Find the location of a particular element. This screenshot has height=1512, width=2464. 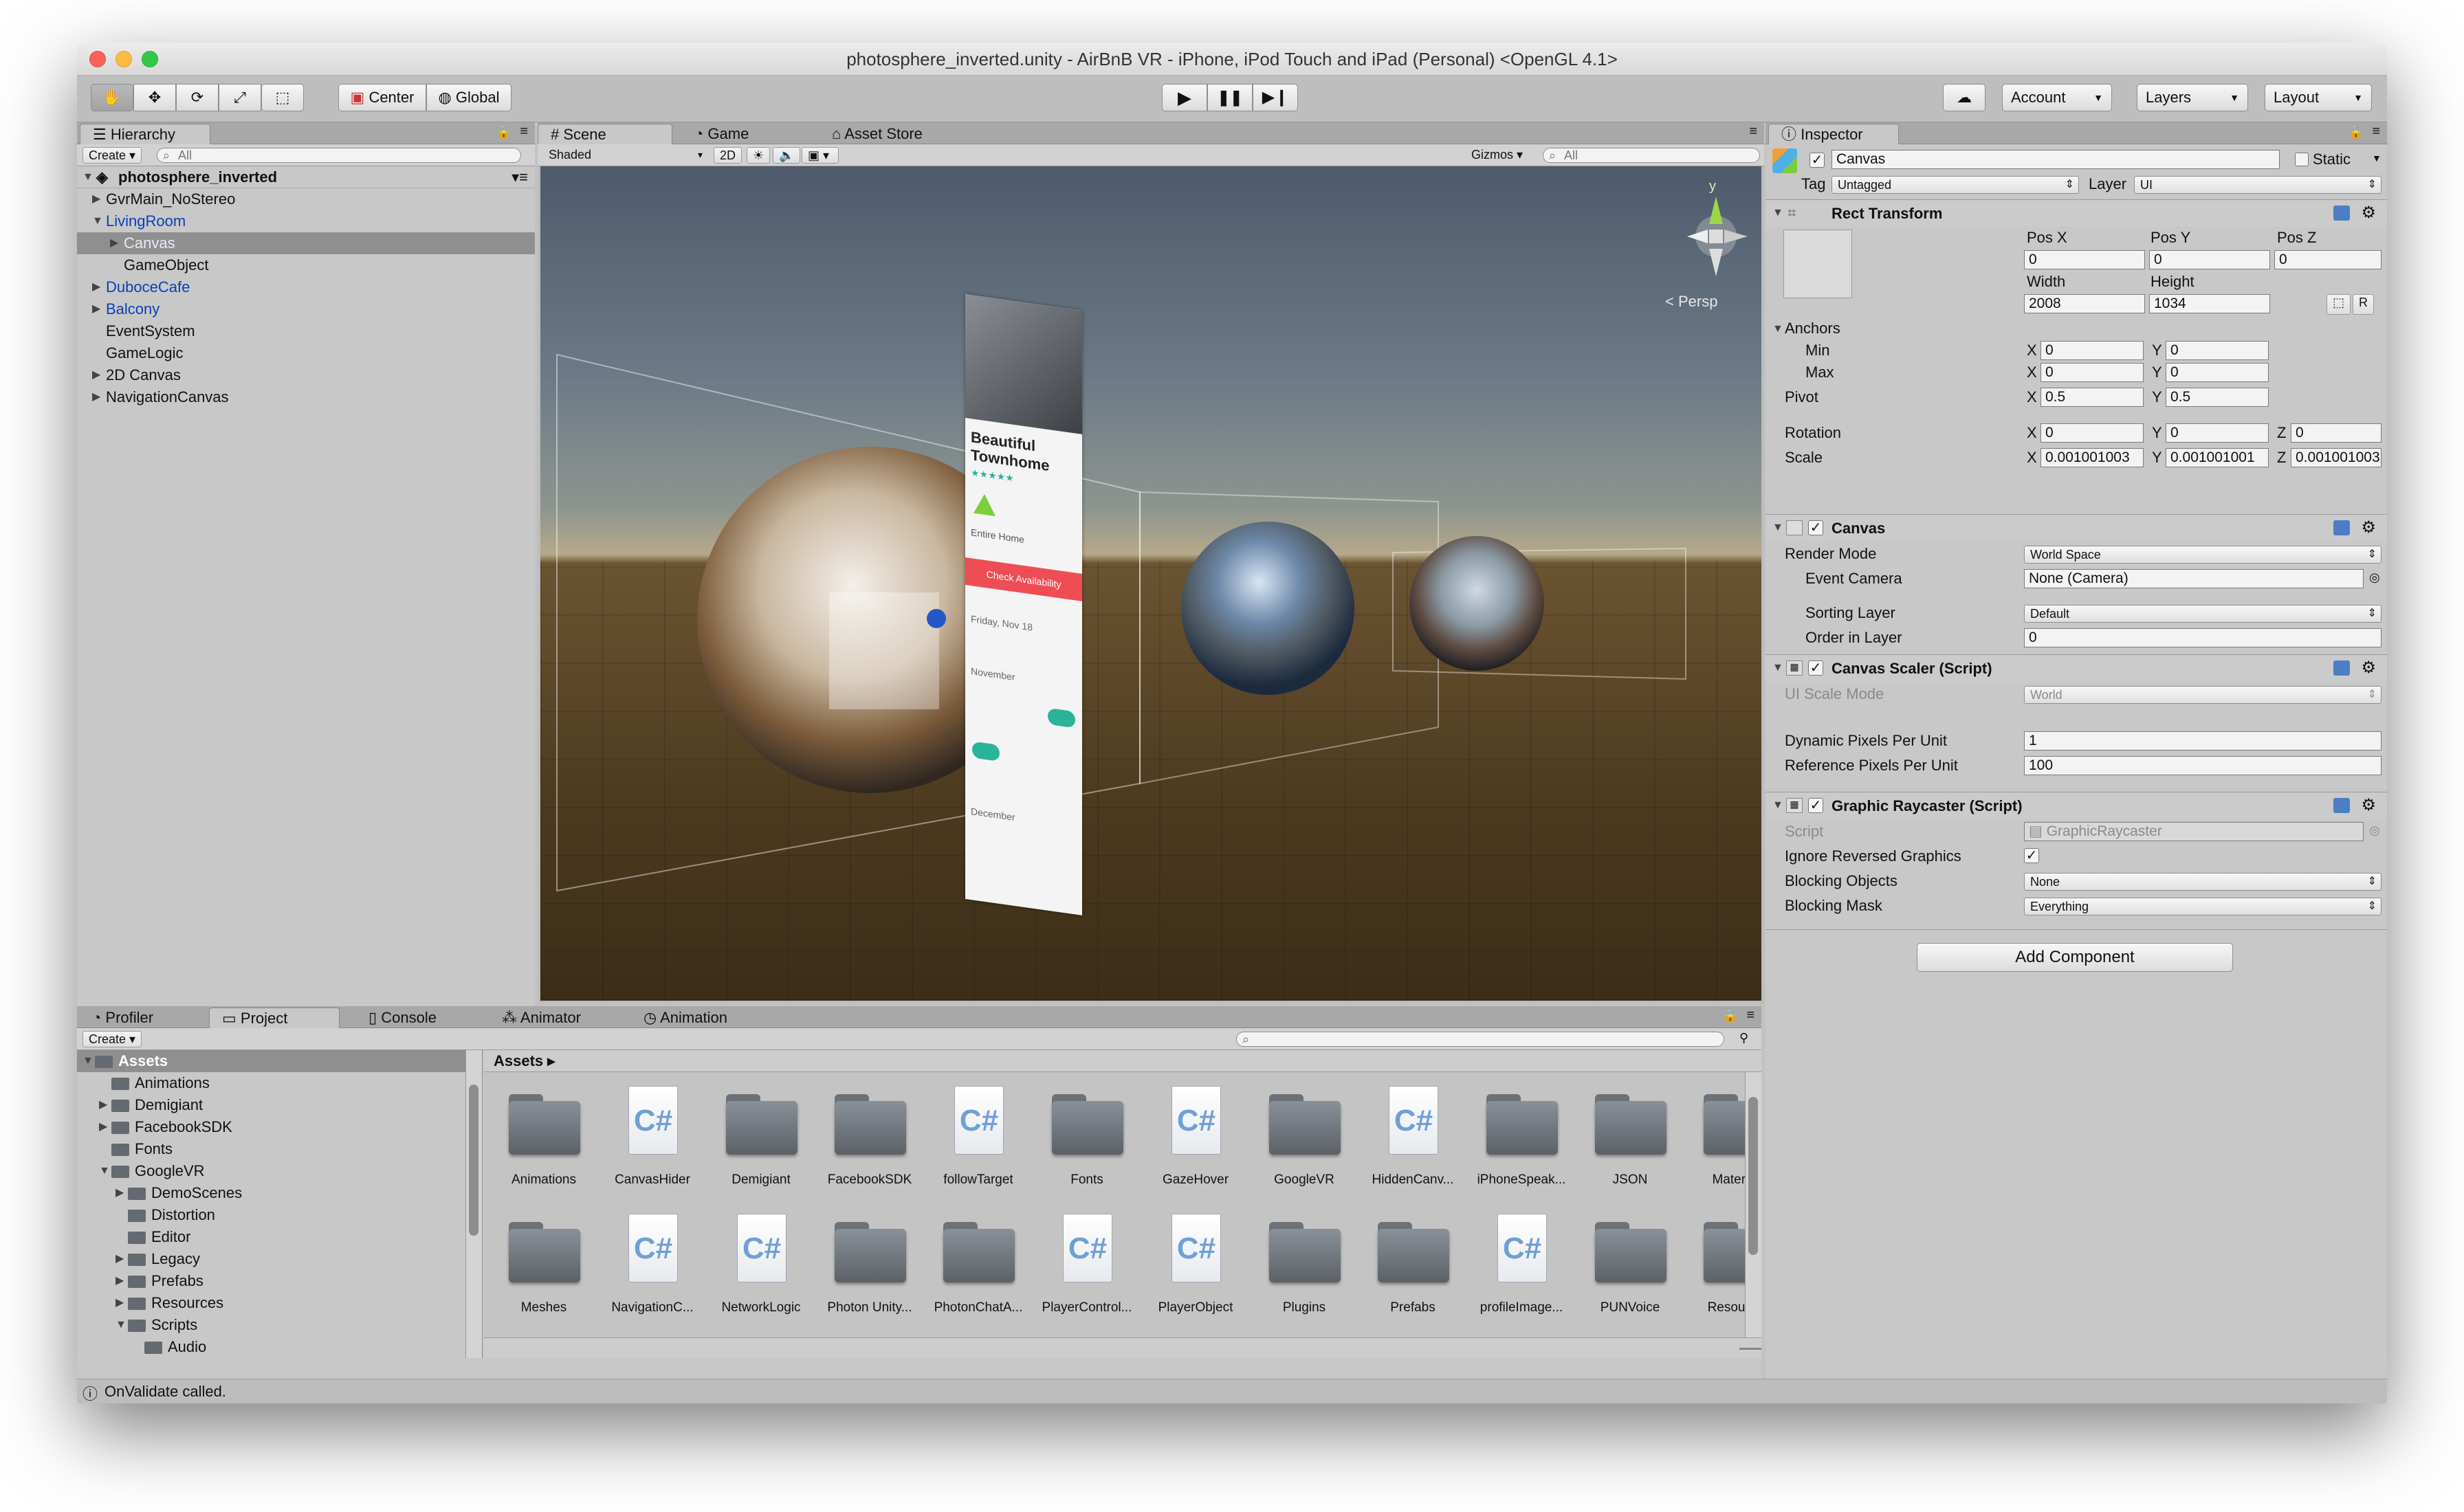

render-mode-dropdown: World Space is located at coordinates (2203, 555).